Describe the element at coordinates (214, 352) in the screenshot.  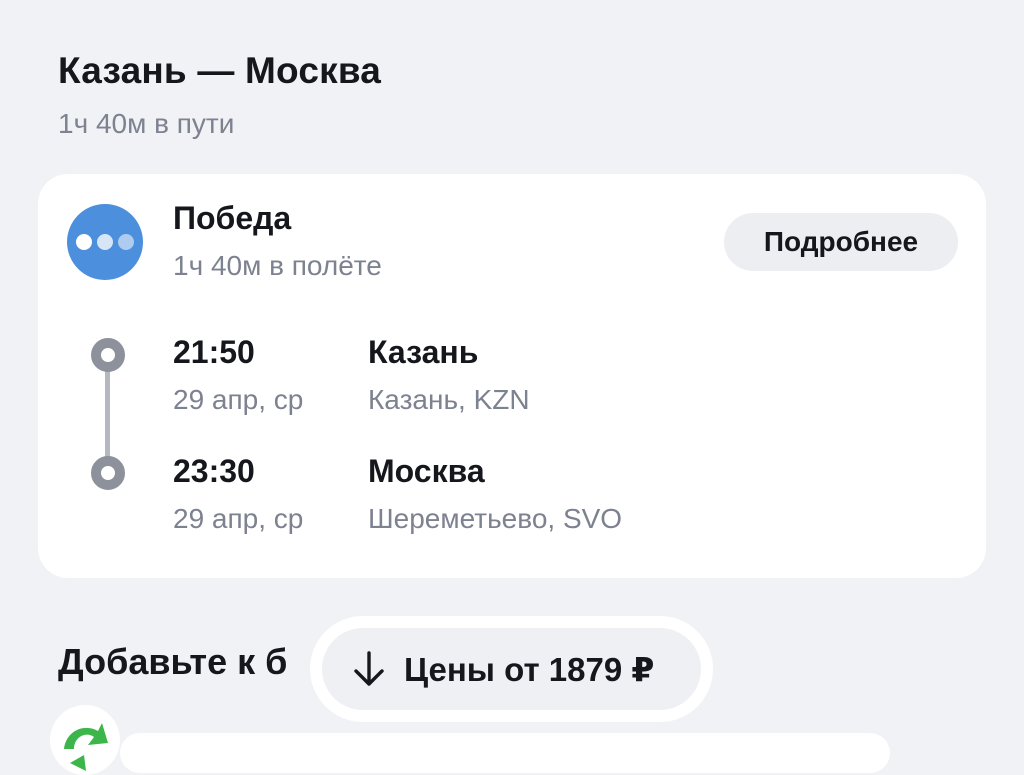
I see `departure-time: 21:50` at that location.